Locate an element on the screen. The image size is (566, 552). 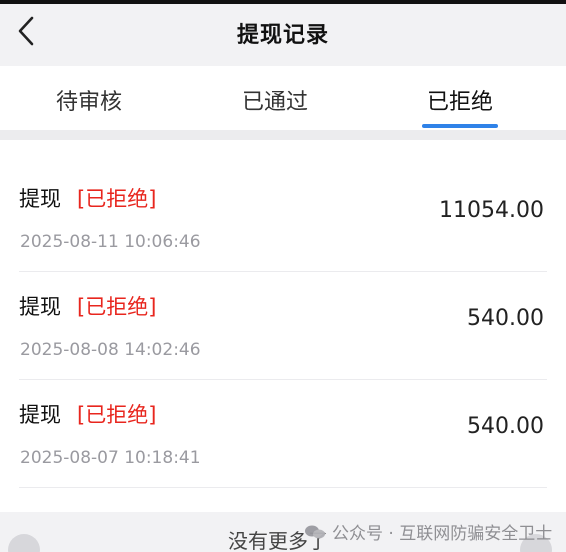
watermark: 公众号 · 互联网防骗安全卫士 is located at coordinates (428, 531).